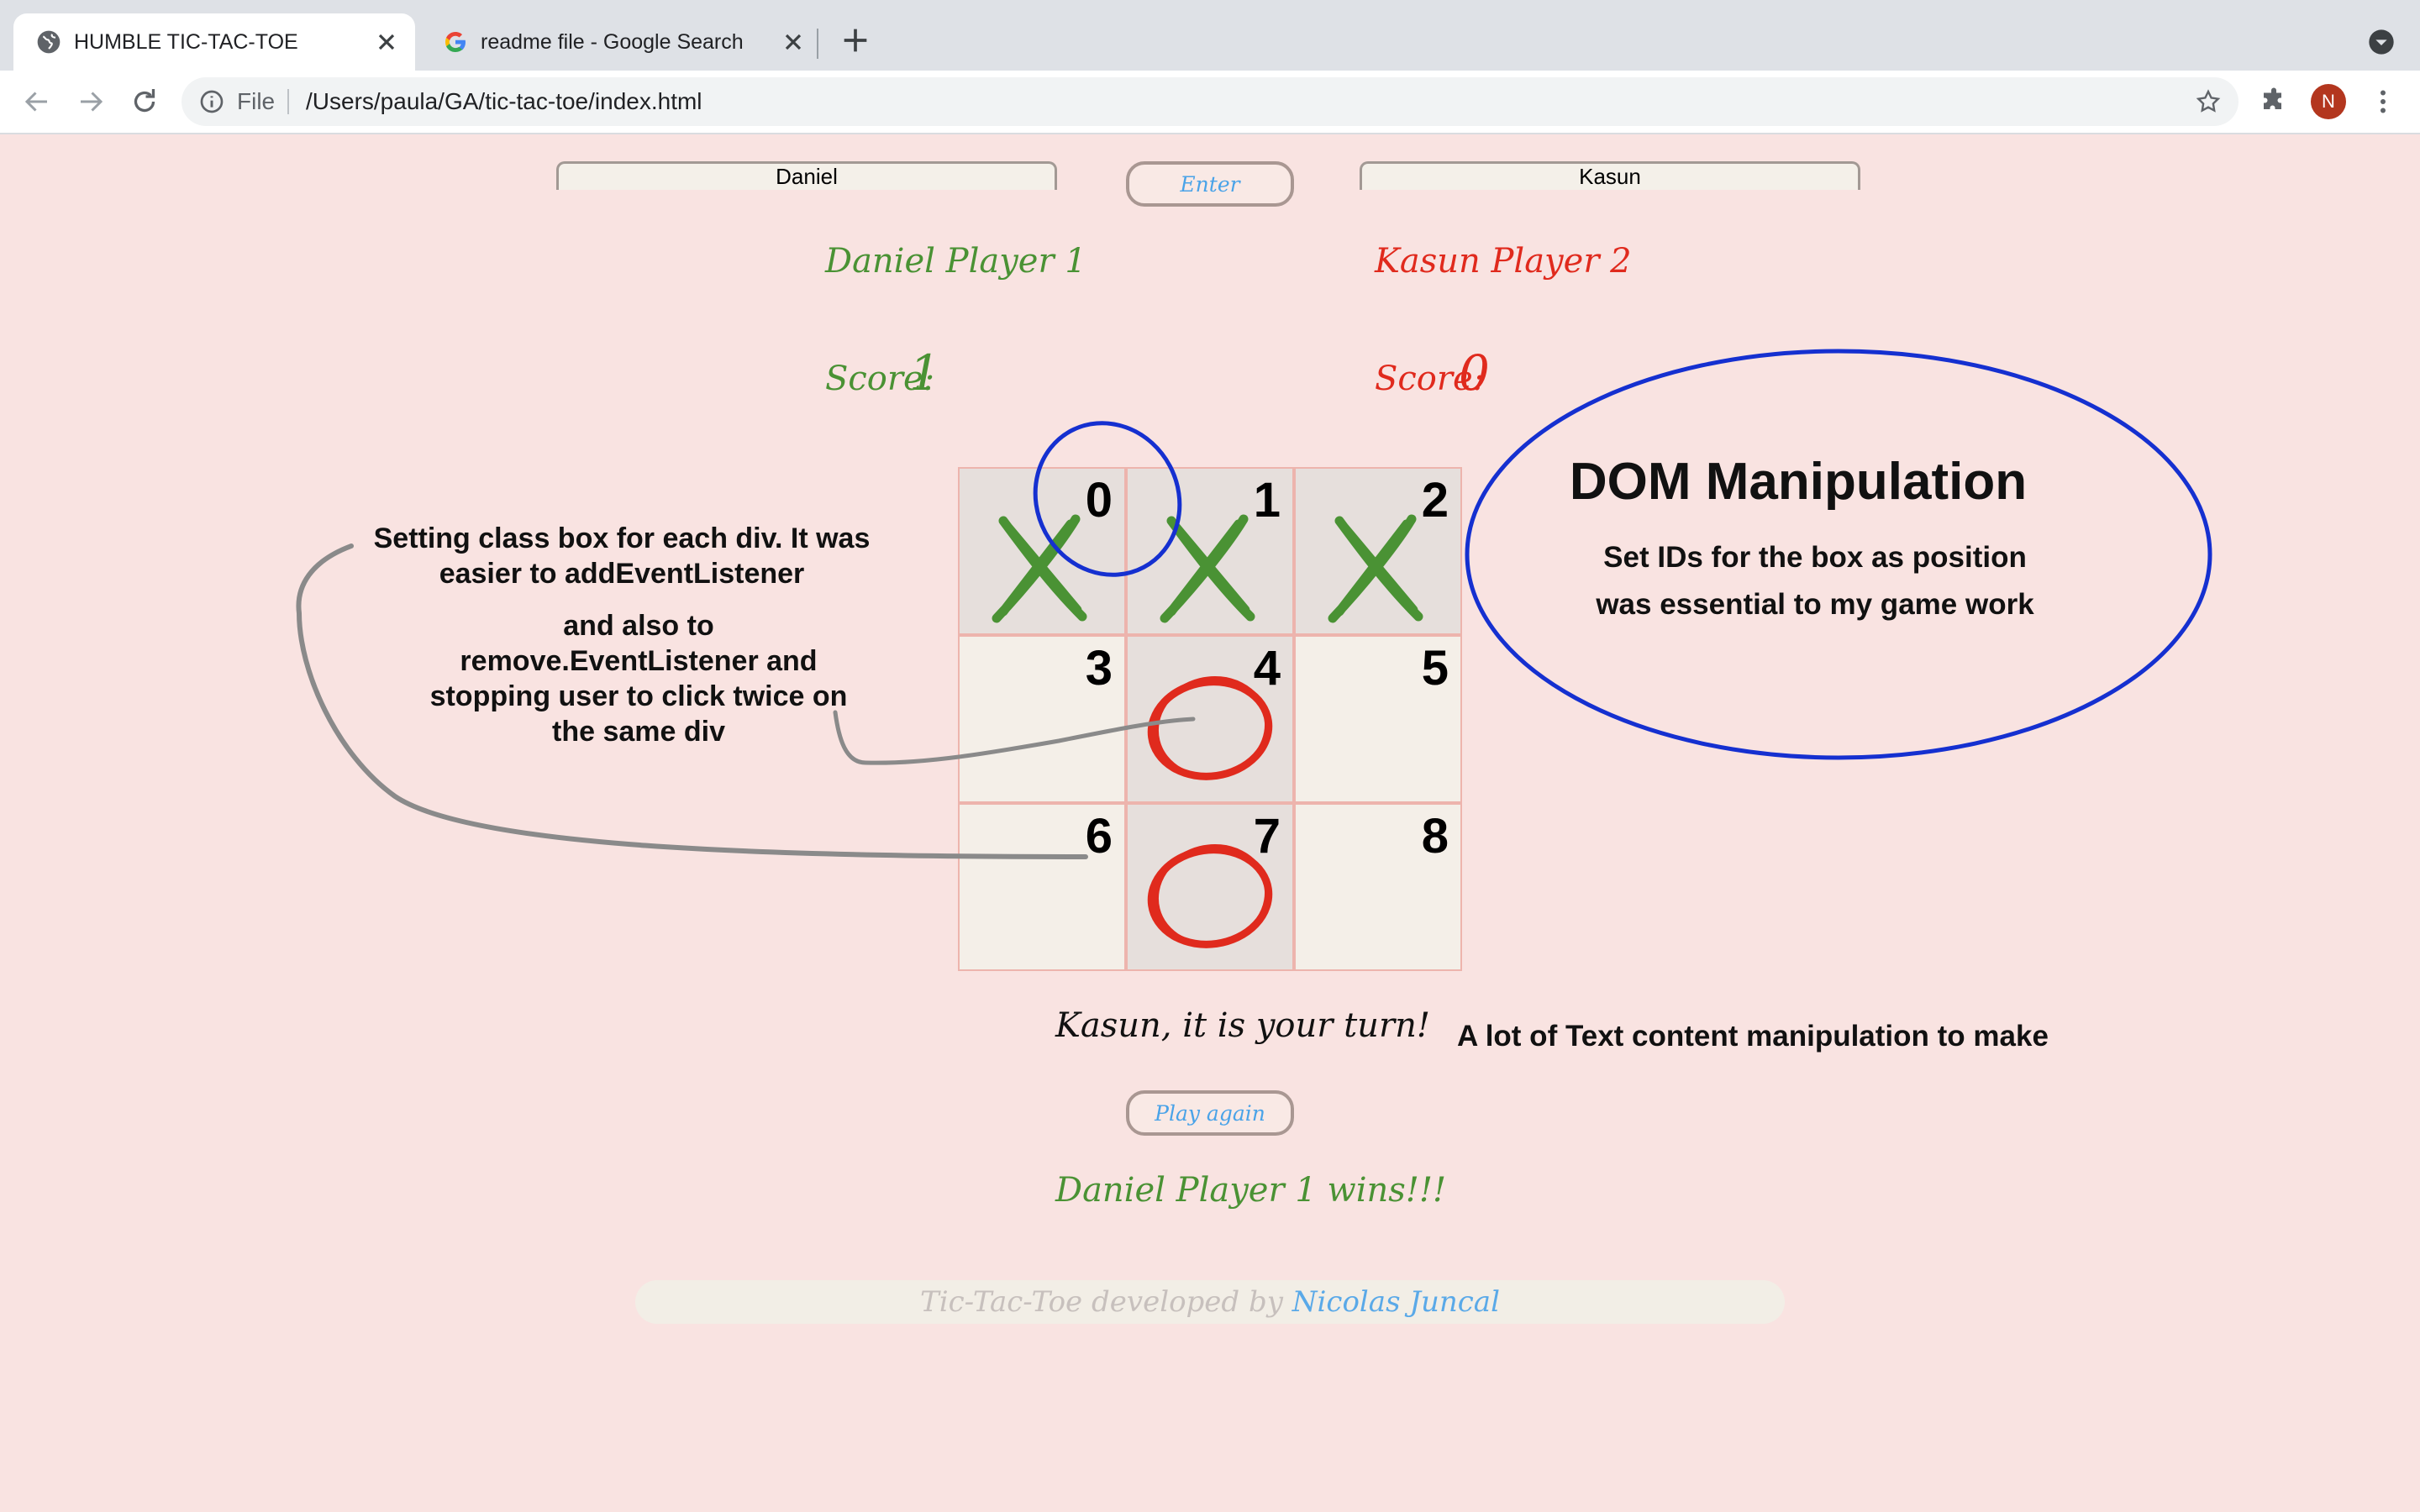 This screenshot has width=2420, height=1512. Describe the element at coordinates (288, 101) in the screenshot. I see `omnibox-divider` at that location.